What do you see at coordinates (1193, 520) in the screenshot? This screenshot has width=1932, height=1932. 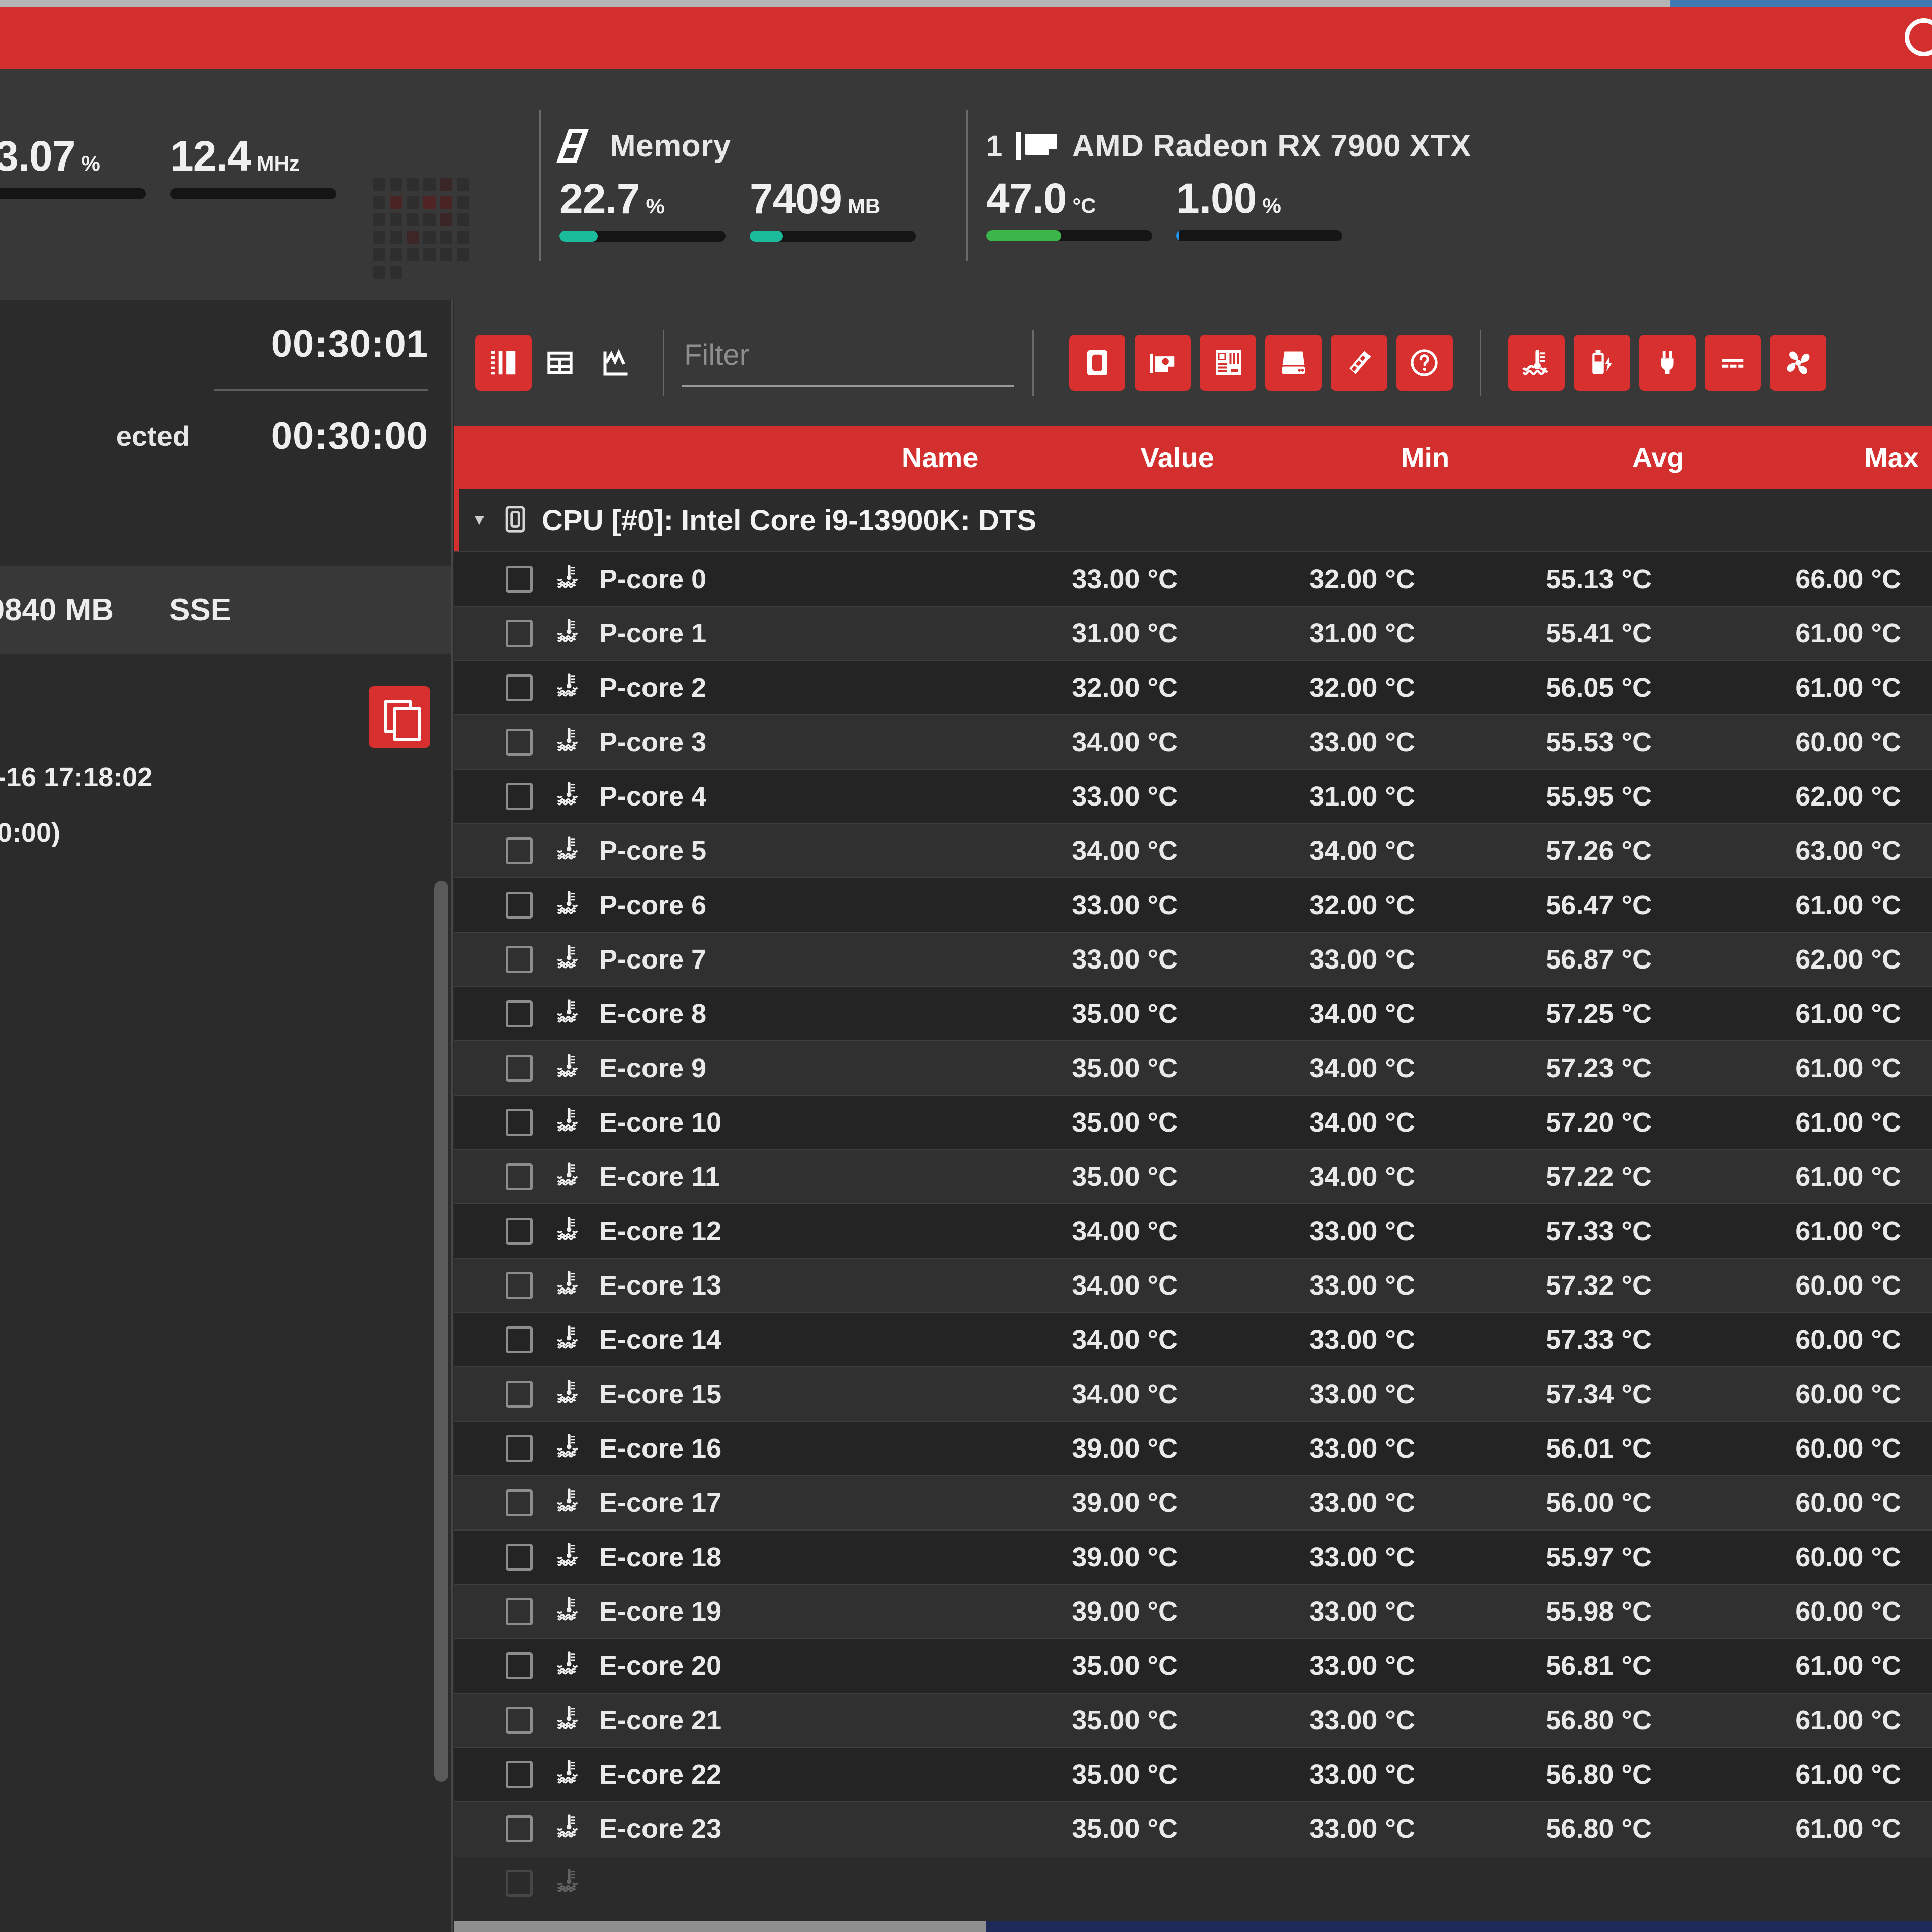 I see `table-group-row: ▼ CPU [#0]: Intel Core i9-13900K: DTS` at bounding box center [1193, 520].